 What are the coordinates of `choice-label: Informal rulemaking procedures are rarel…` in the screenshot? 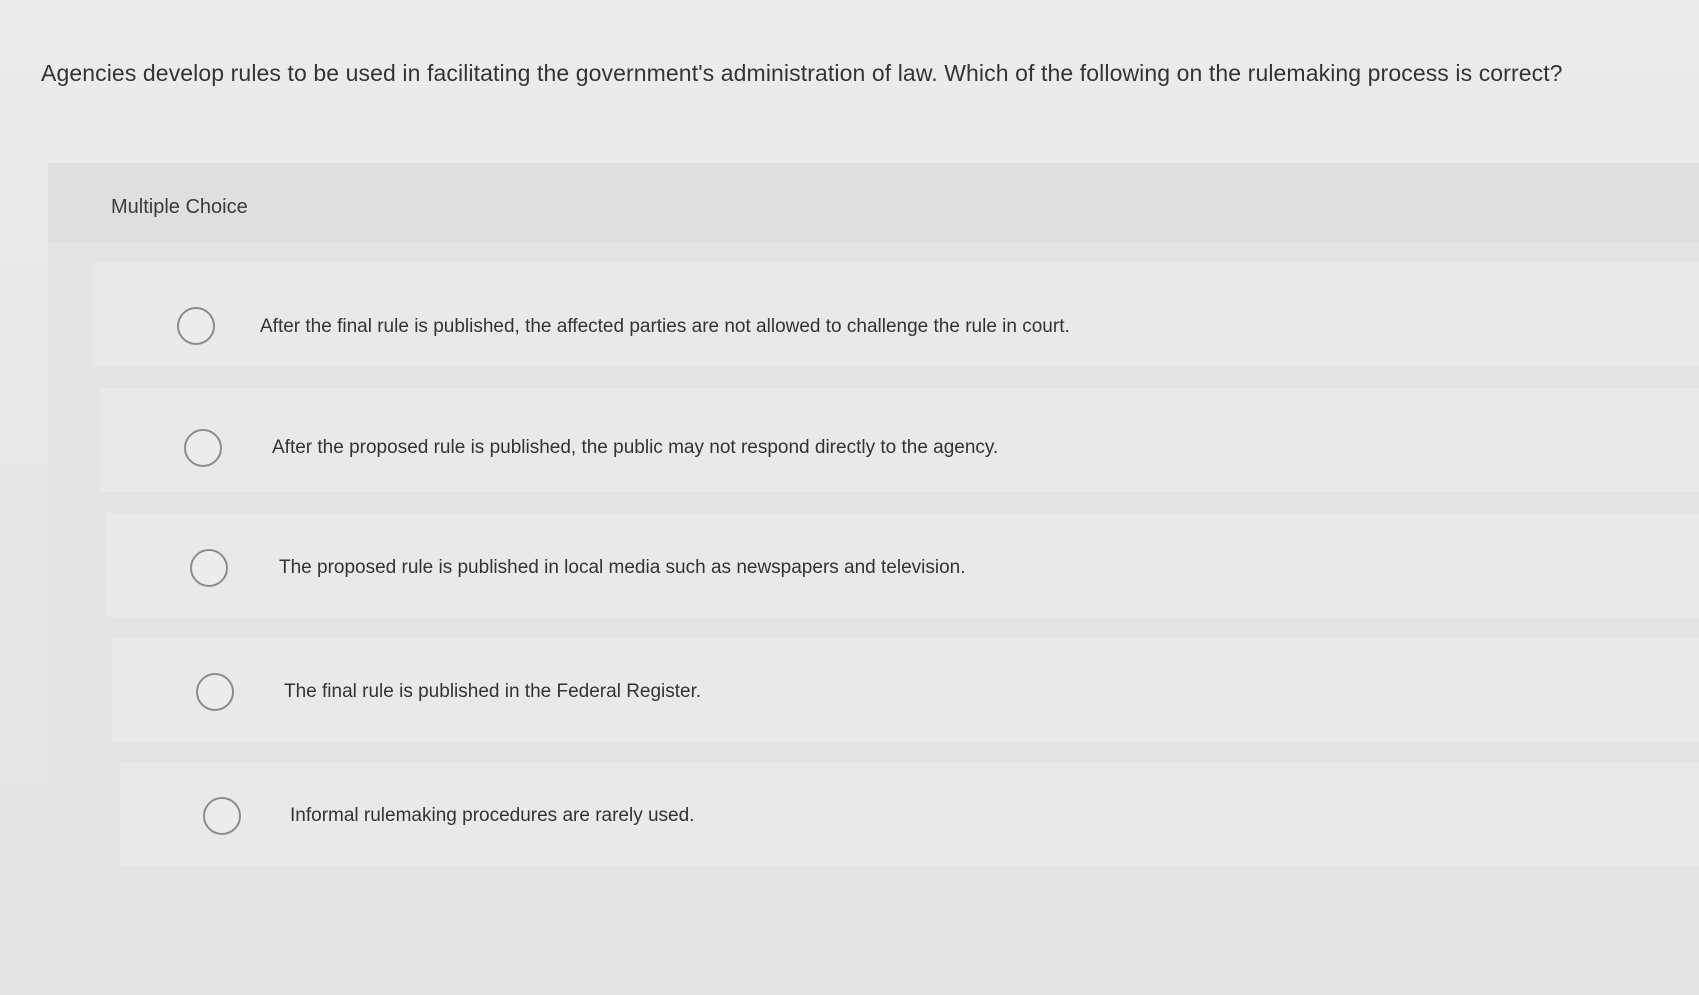 It's located at (492, 815).